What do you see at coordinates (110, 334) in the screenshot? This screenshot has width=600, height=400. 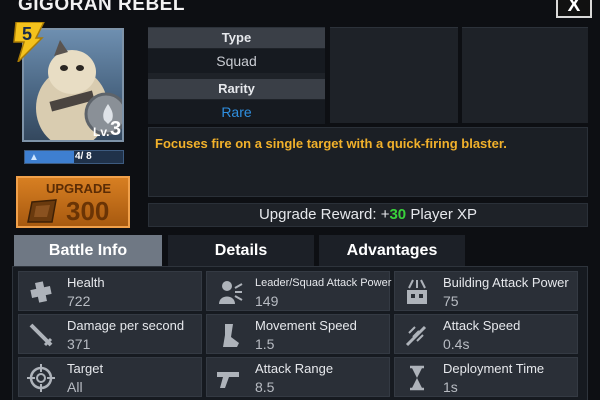 I see `stat-damage-per-second: Damage per second 371` at bounding box center [110, 334].